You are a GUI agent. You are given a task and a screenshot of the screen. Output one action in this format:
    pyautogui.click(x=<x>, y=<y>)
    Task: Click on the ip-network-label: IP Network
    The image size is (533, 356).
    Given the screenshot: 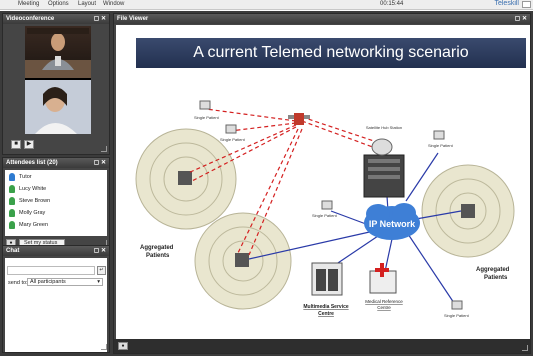 What is the action you would take?
    pyautogui.click(x=392, y=224)
    